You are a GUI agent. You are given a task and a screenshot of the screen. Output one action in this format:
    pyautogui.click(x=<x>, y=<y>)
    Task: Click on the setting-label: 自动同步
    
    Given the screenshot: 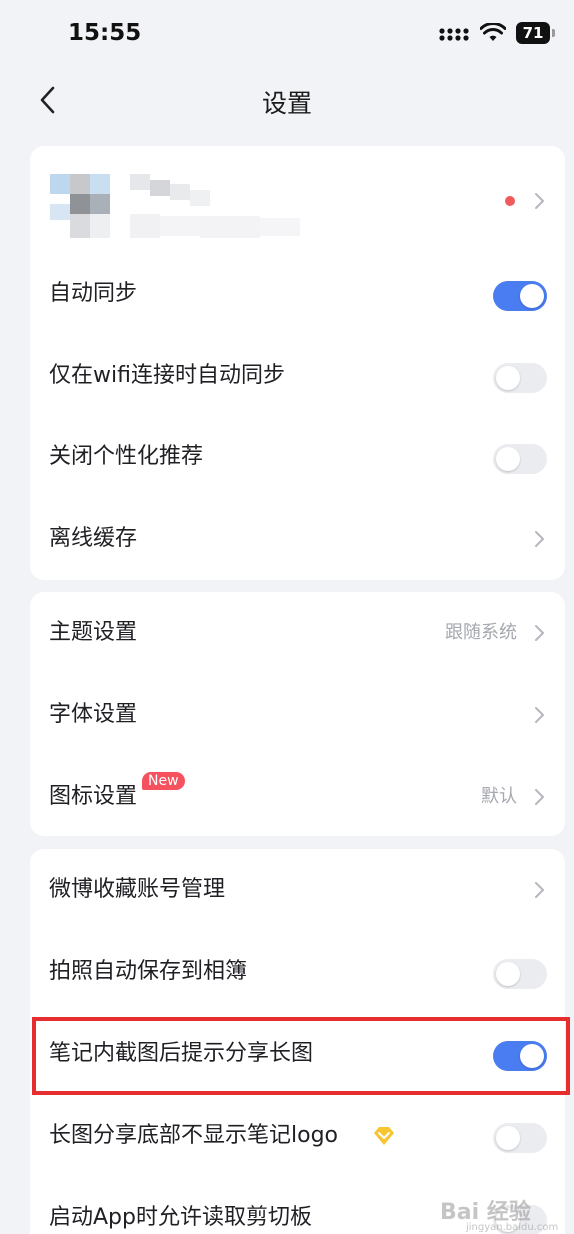 What is the action you would take?
    pyautogui.click(x=93, y=293)
    